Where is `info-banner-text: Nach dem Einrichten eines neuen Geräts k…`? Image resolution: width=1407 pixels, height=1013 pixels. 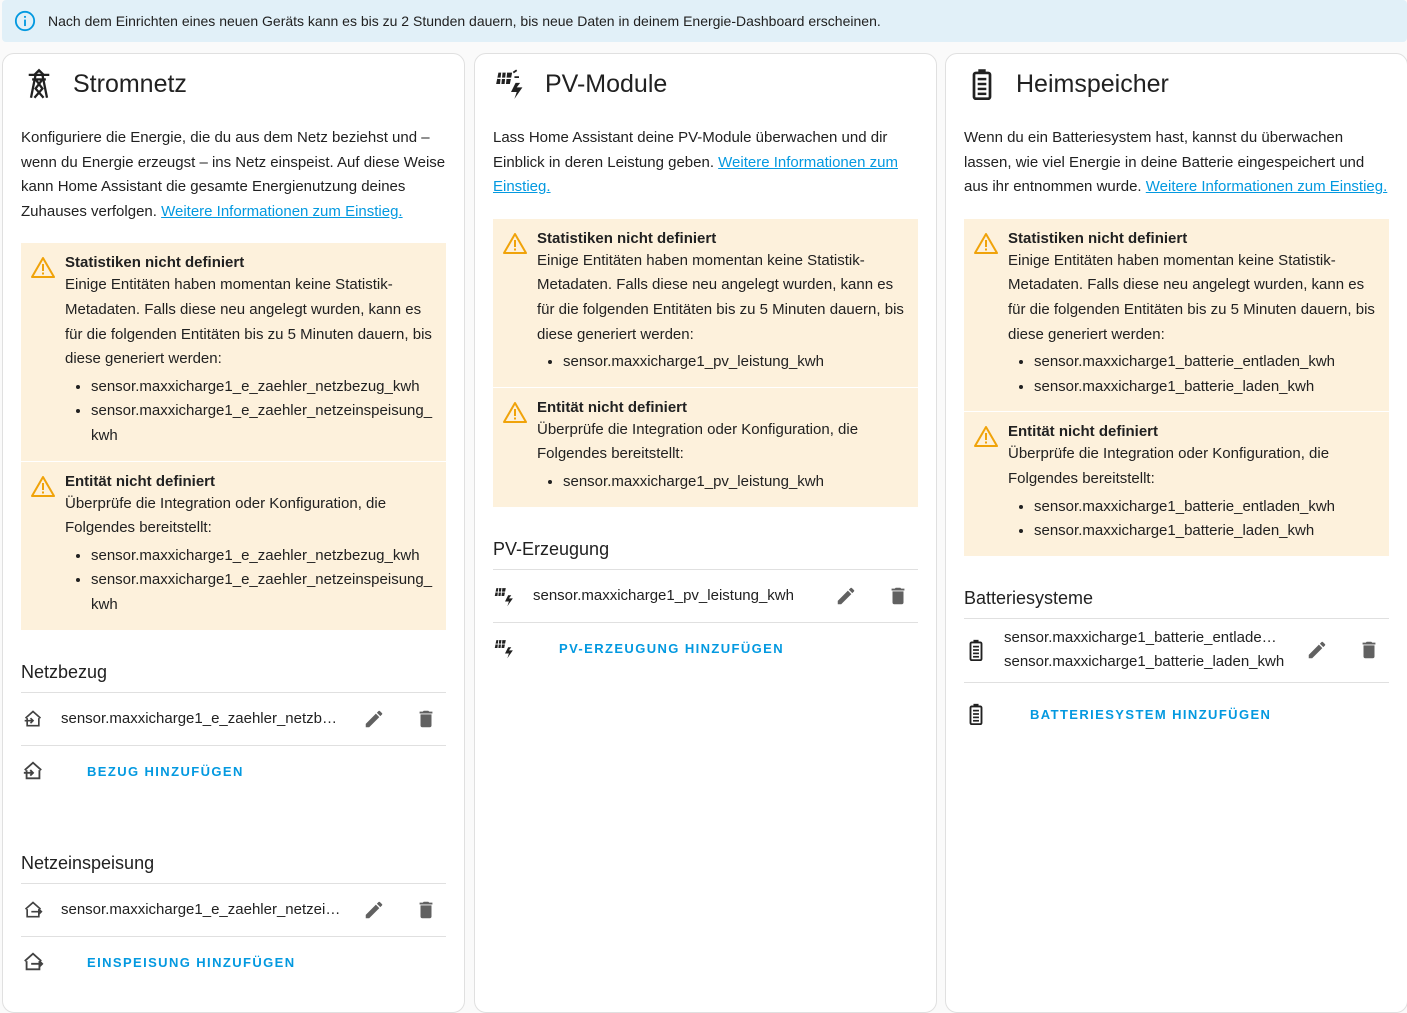
info-banner-text: Nach dem Einrichten eines neuen Geräts k… is located at coordinates (464, 21).